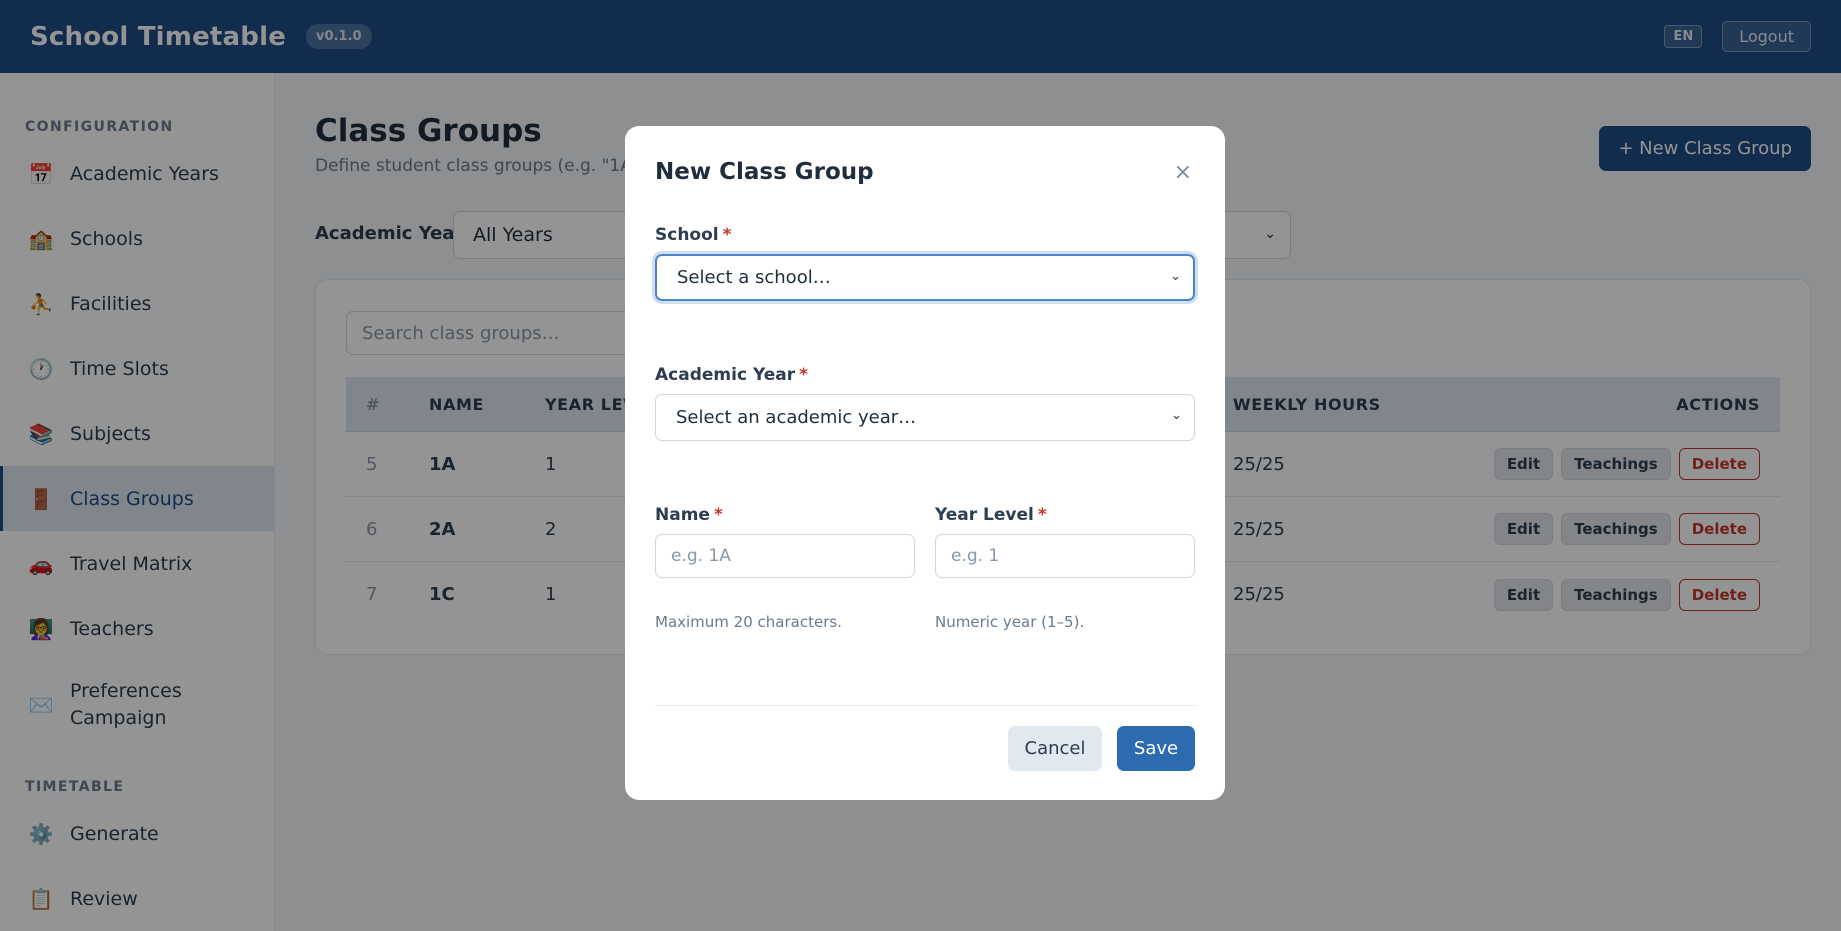 The width and height of the screenshot is (1841, 931). I want to click on name-field-label: Name *, so click(689, 515).